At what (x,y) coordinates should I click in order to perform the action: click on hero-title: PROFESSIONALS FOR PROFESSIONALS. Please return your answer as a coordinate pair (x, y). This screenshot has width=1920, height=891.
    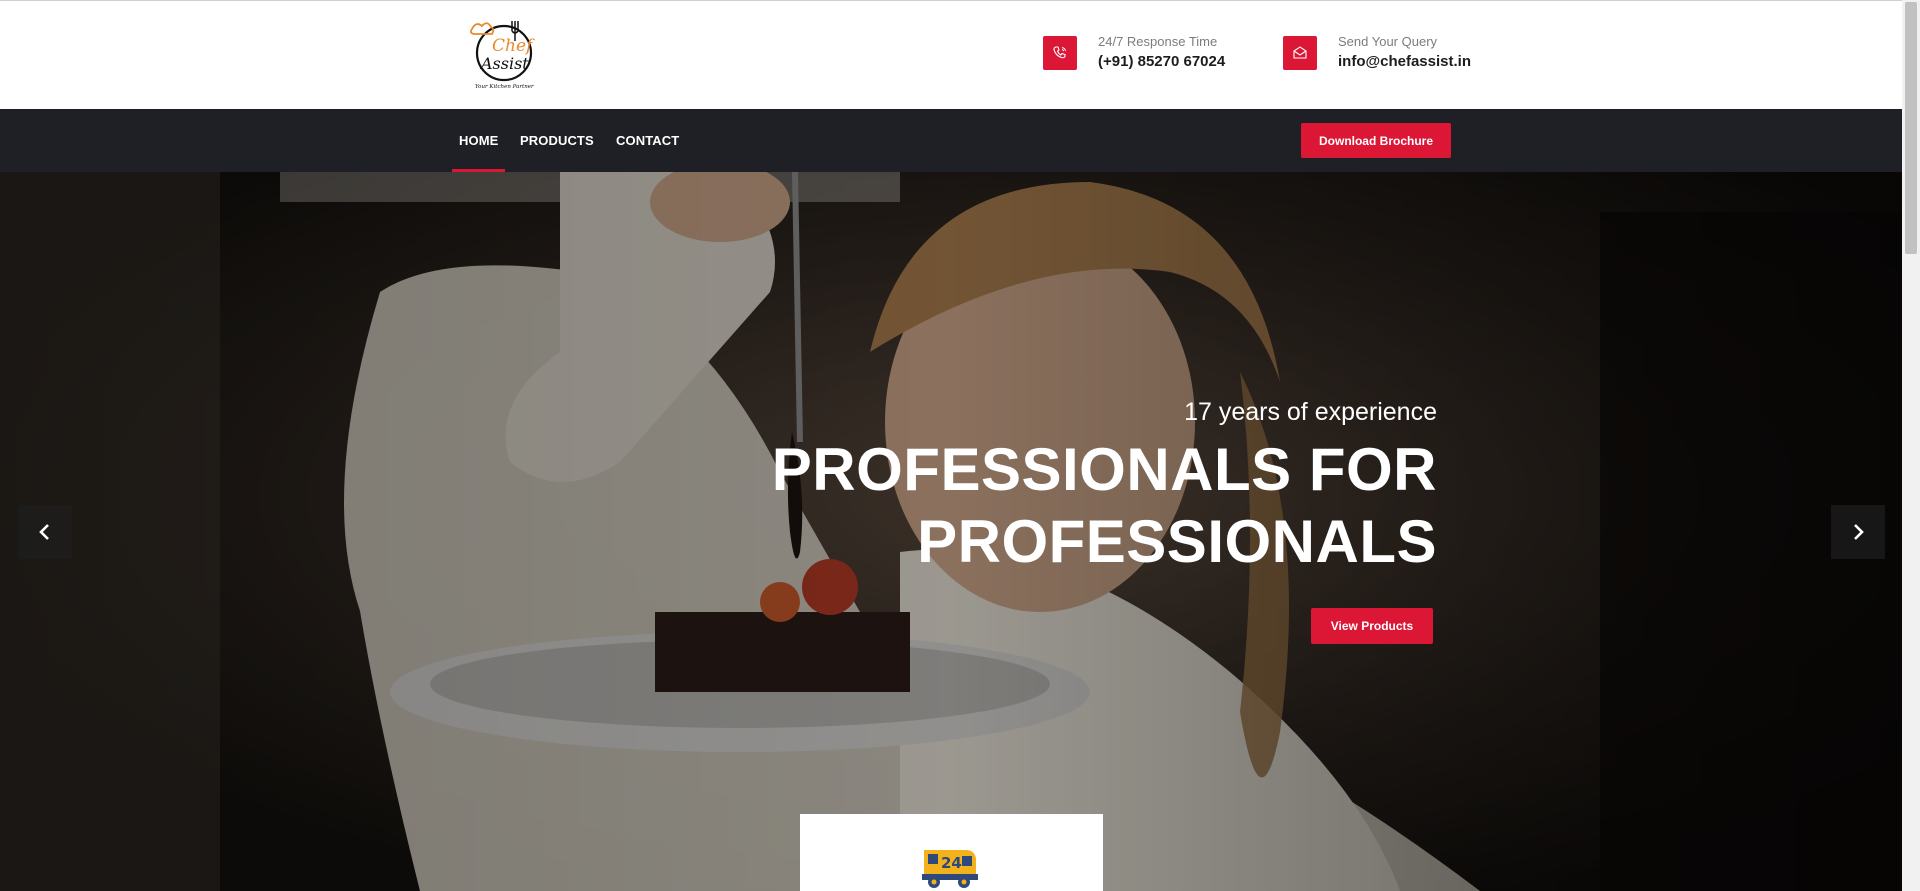
    Looking at the image, I should click on (1104, 505).